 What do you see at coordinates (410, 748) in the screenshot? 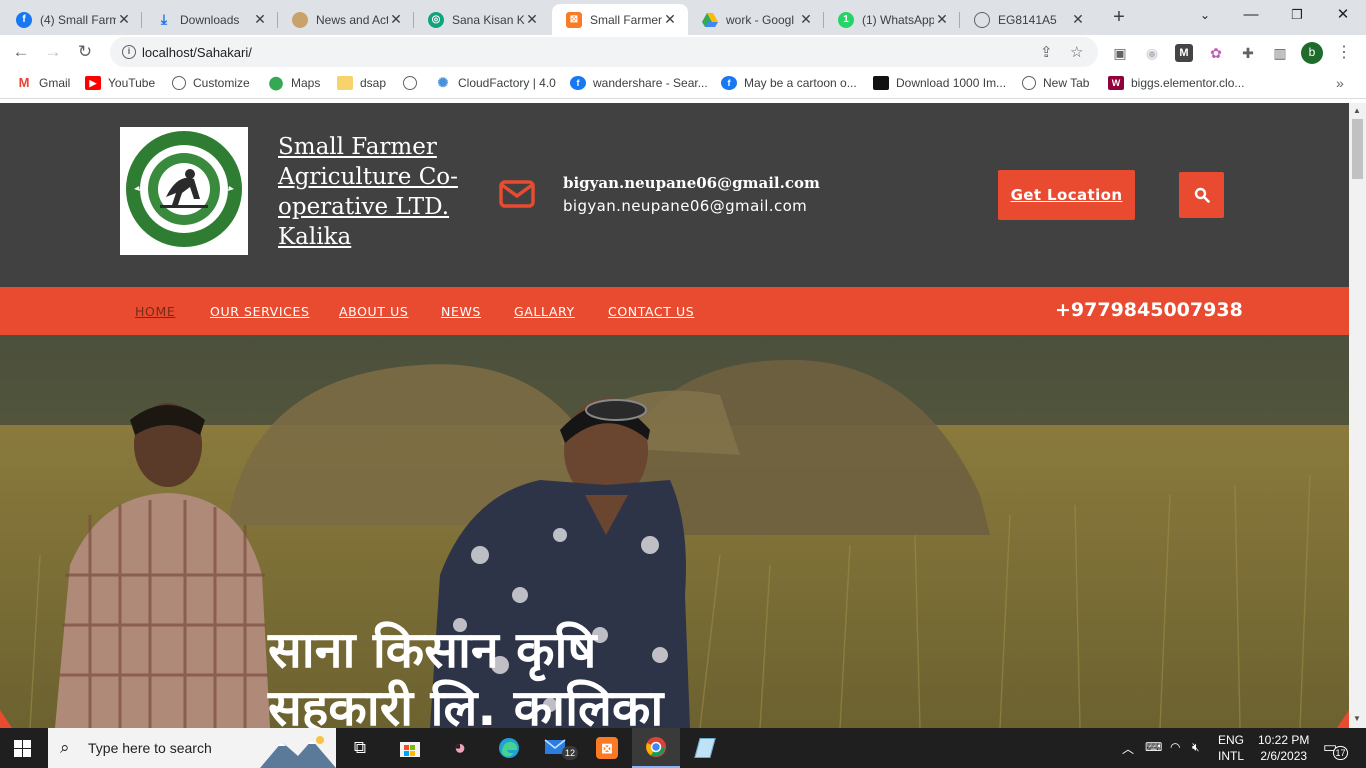
I see `taskbar-store-app` at bounding box center [410, 748].